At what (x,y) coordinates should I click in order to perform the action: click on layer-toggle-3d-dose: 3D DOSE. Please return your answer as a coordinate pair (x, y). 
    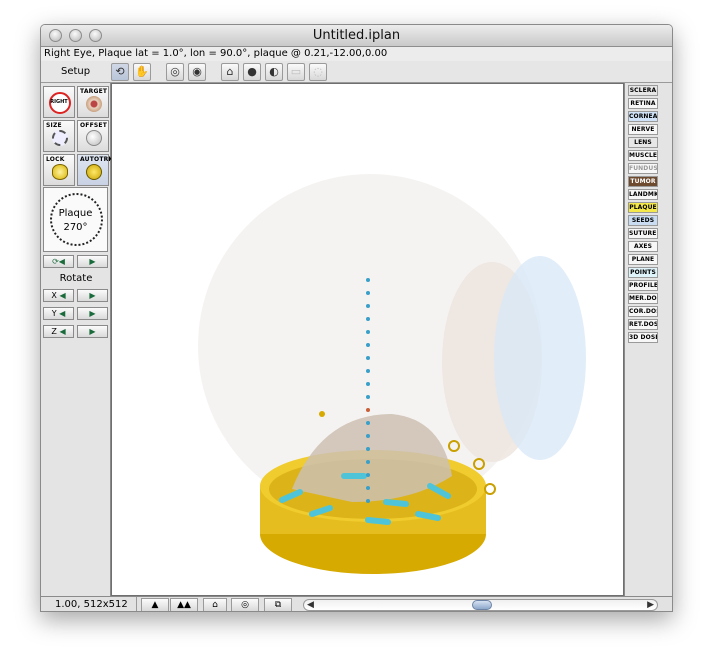
    Looking at the image, I should click on (643, 337).